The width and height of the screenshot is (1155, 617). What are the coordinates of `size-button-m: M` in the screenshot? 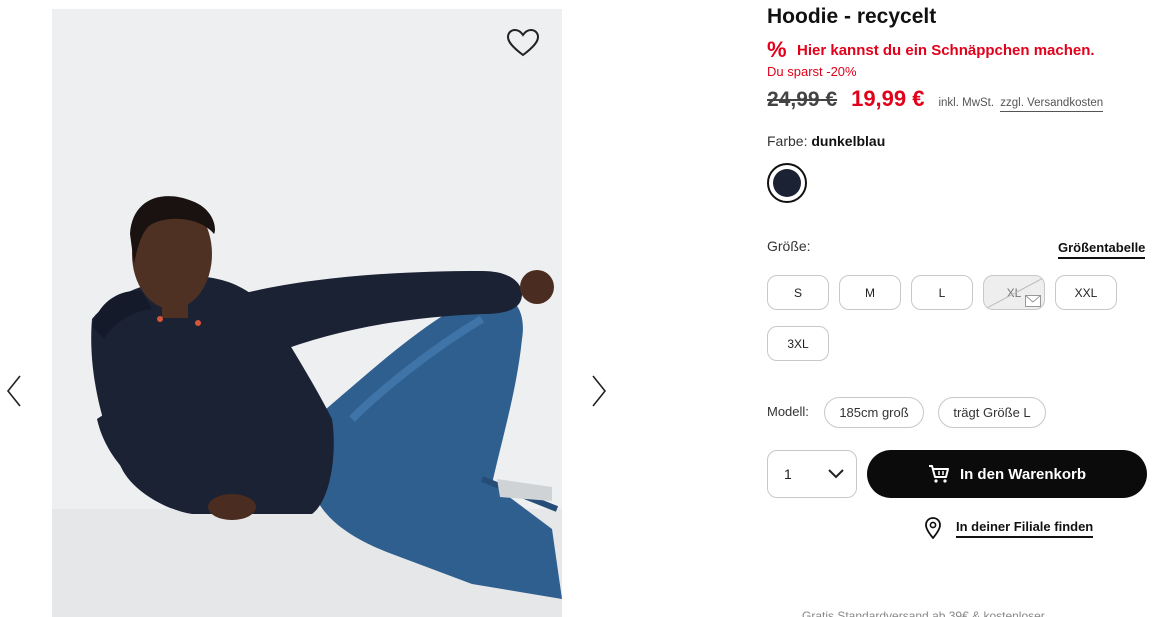 It's located at (870, 292).